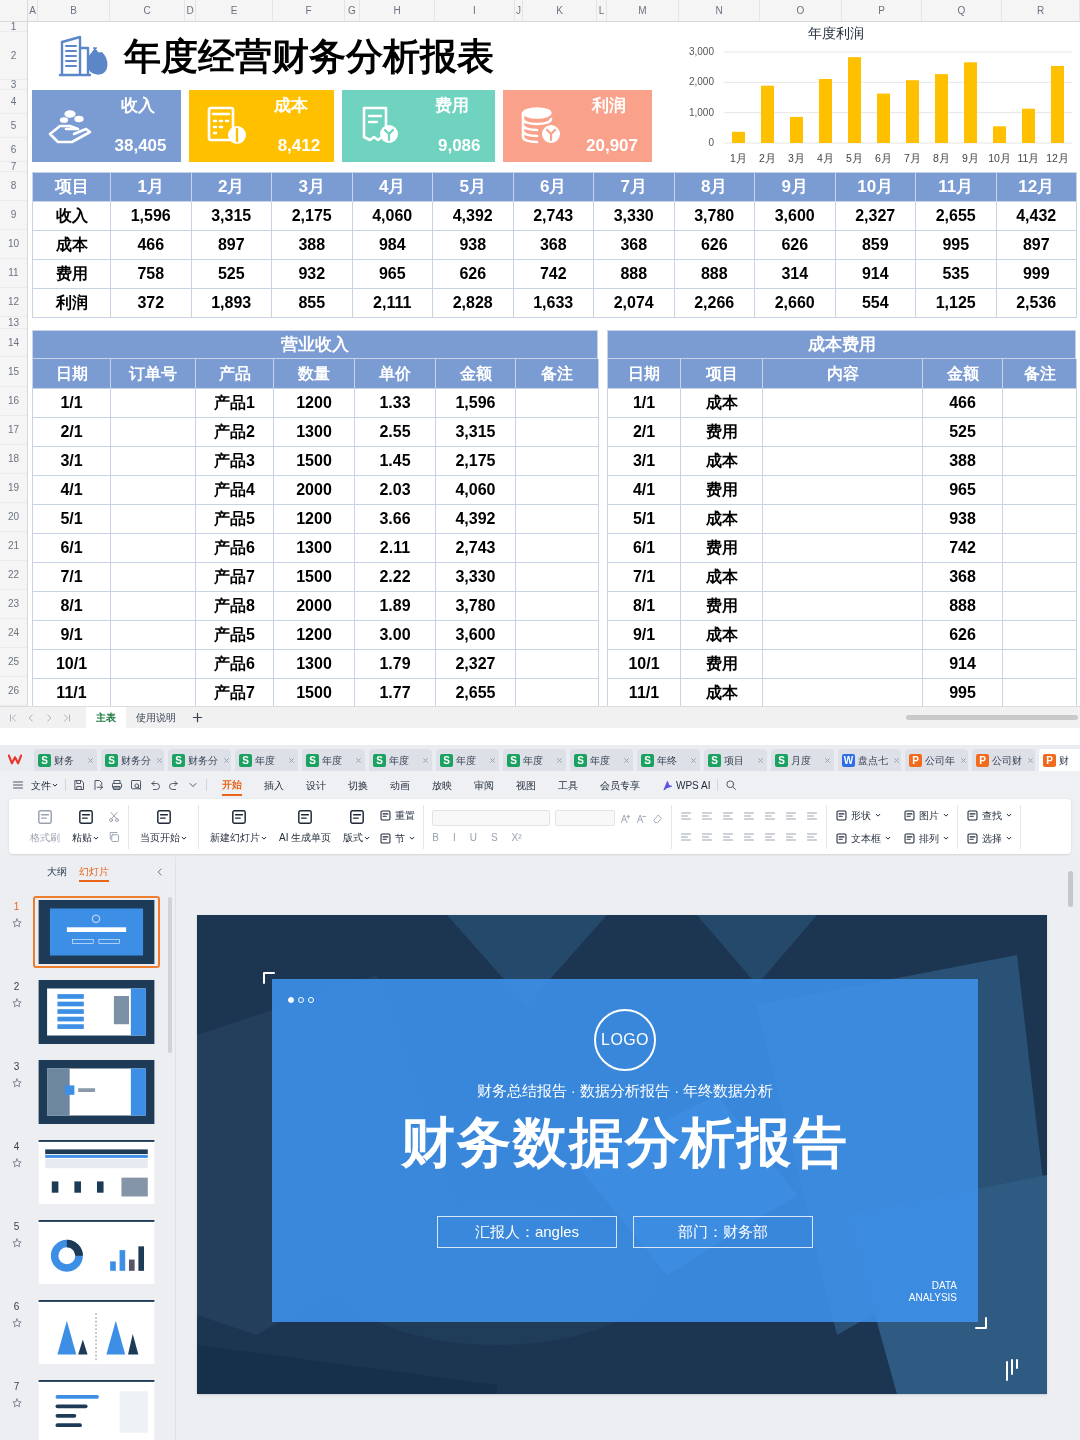 This screenshot has height=1440, width=1080. I want to click on column-header: I, so click(475, 10).